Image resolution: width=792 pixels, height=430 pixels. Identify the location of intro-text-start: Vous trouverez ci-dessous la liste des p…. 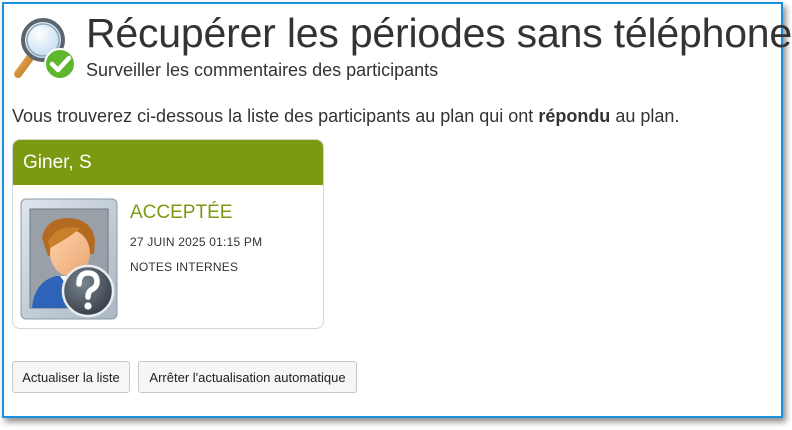
(275, 116).